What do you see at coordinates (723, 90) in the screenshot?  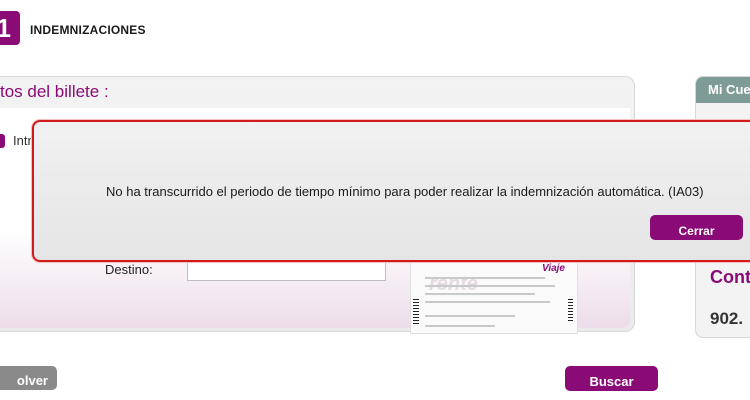 I see `sidebar-header: Mi Cue` at bounding box center [723, 90].